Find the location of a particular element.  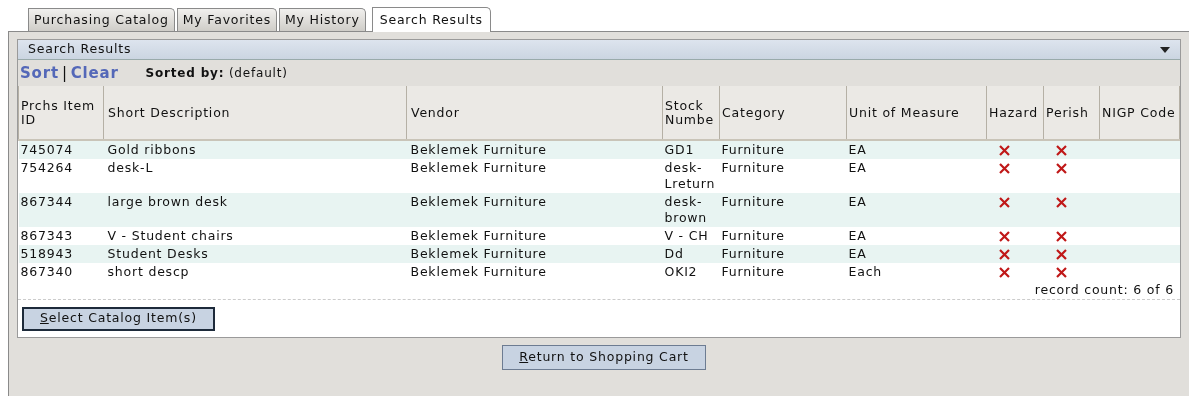

clear-link: Clear is located at coordinates (94, 73).